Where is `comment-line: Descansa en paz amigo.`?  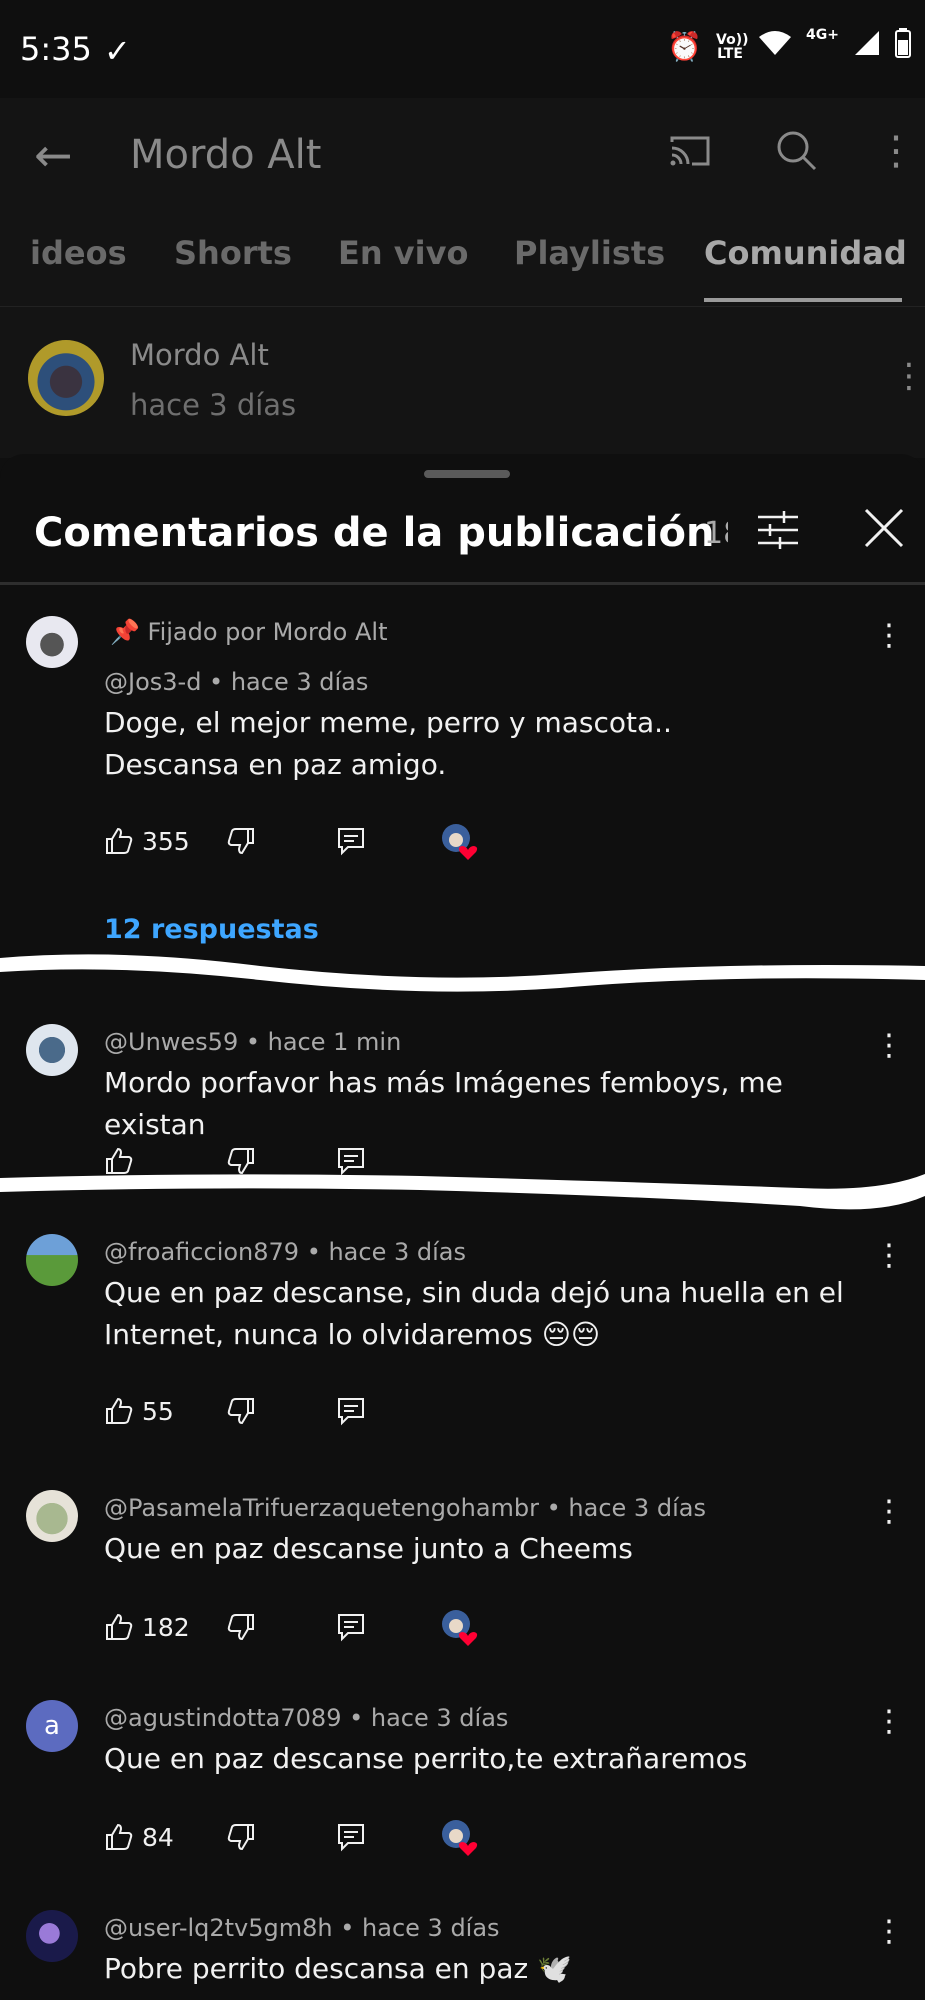
comment-line: Descansa en paz amigo. is located at coordinates (275, 764).